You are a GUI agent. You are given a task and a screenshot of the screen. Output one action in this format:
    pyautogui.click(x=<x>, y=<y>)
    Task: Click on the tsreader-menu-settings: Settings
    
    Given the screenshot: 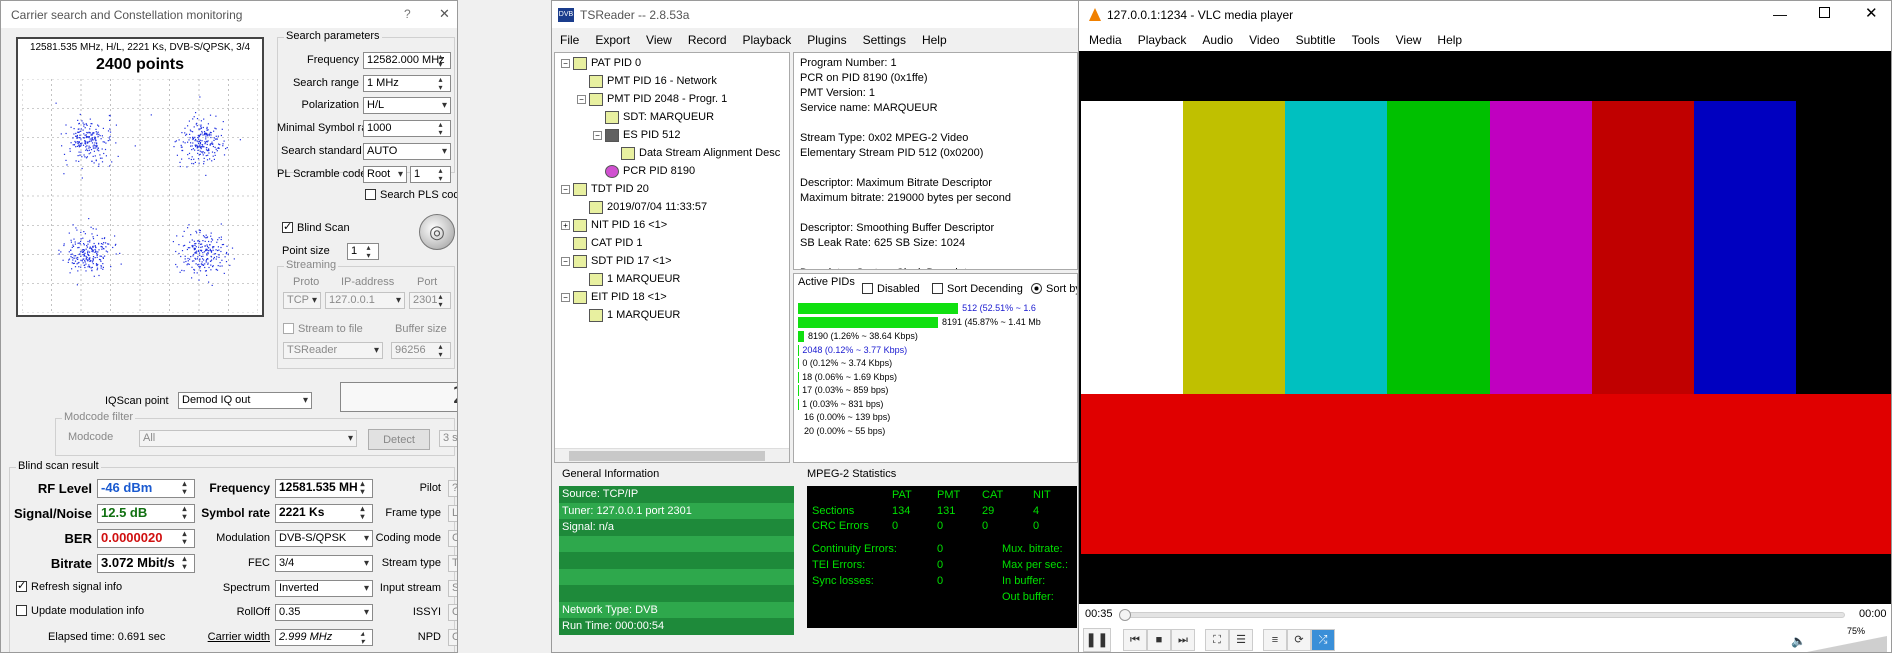 What is the action you would take?
    pyautogui.click(x=884, y=40)
    